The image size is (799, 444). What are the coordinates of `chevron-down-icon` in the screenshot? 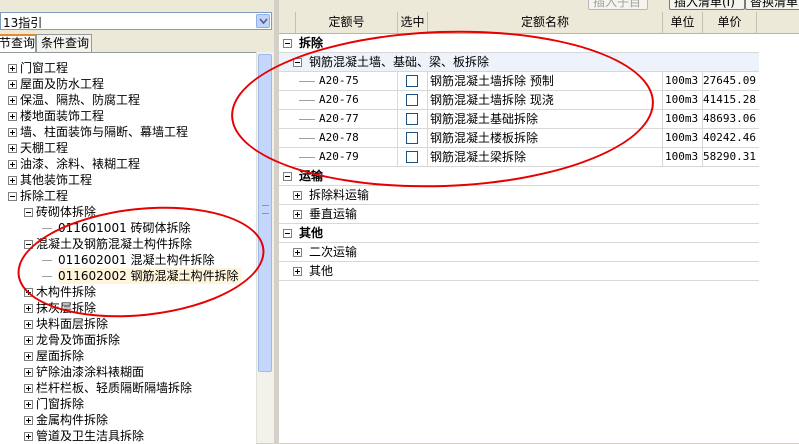 It's located at (263, 21).